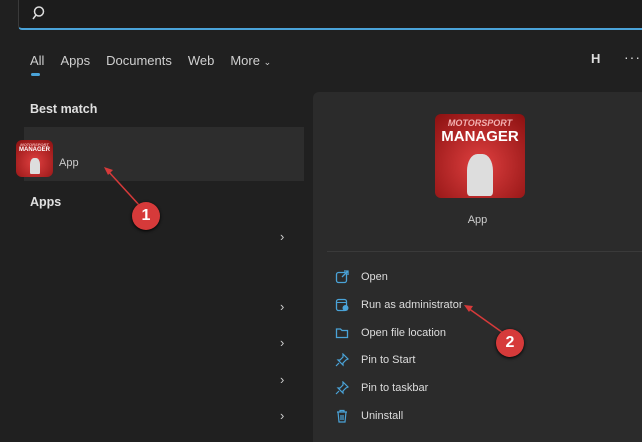  What do you see at coordinates (146, 216) in the screenshot?
I see `annotation-badge-1: 1` at bounding box center [146, 216].